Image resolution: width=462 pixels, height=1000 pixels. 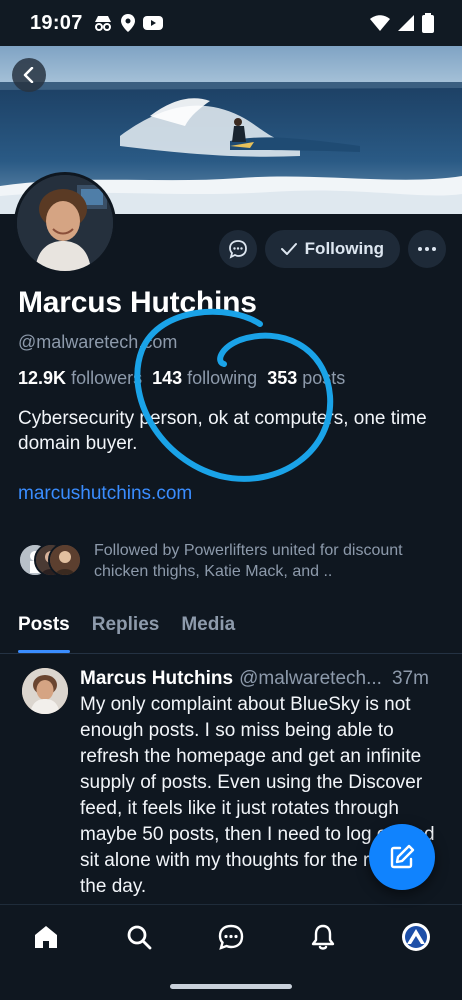 I want to click on status-bar: 19:07, so click(x=231, y=23).